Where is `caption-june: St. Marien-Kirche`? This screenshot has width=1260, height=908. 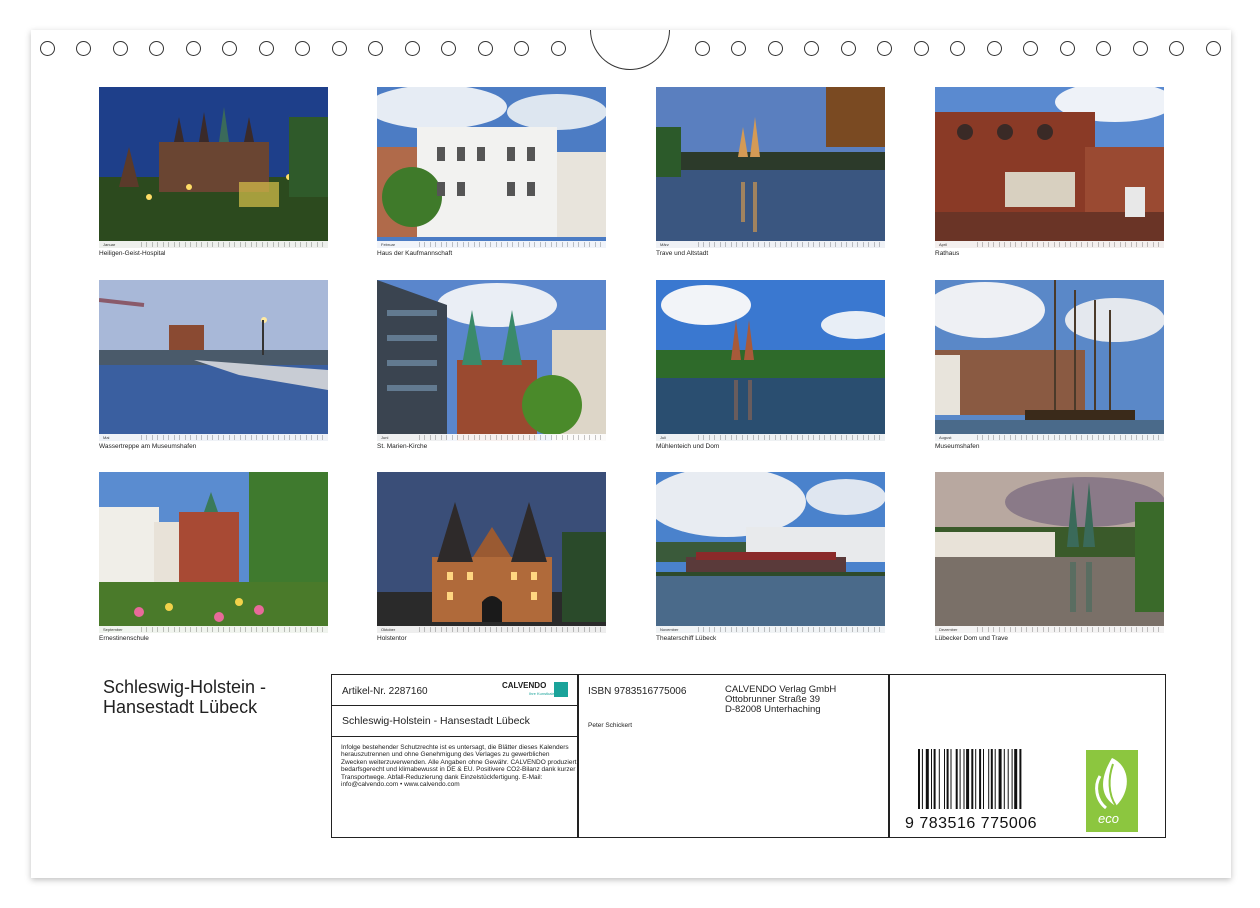 caption-june: St. Marien-Kirche is located at coordinates (402, 446).